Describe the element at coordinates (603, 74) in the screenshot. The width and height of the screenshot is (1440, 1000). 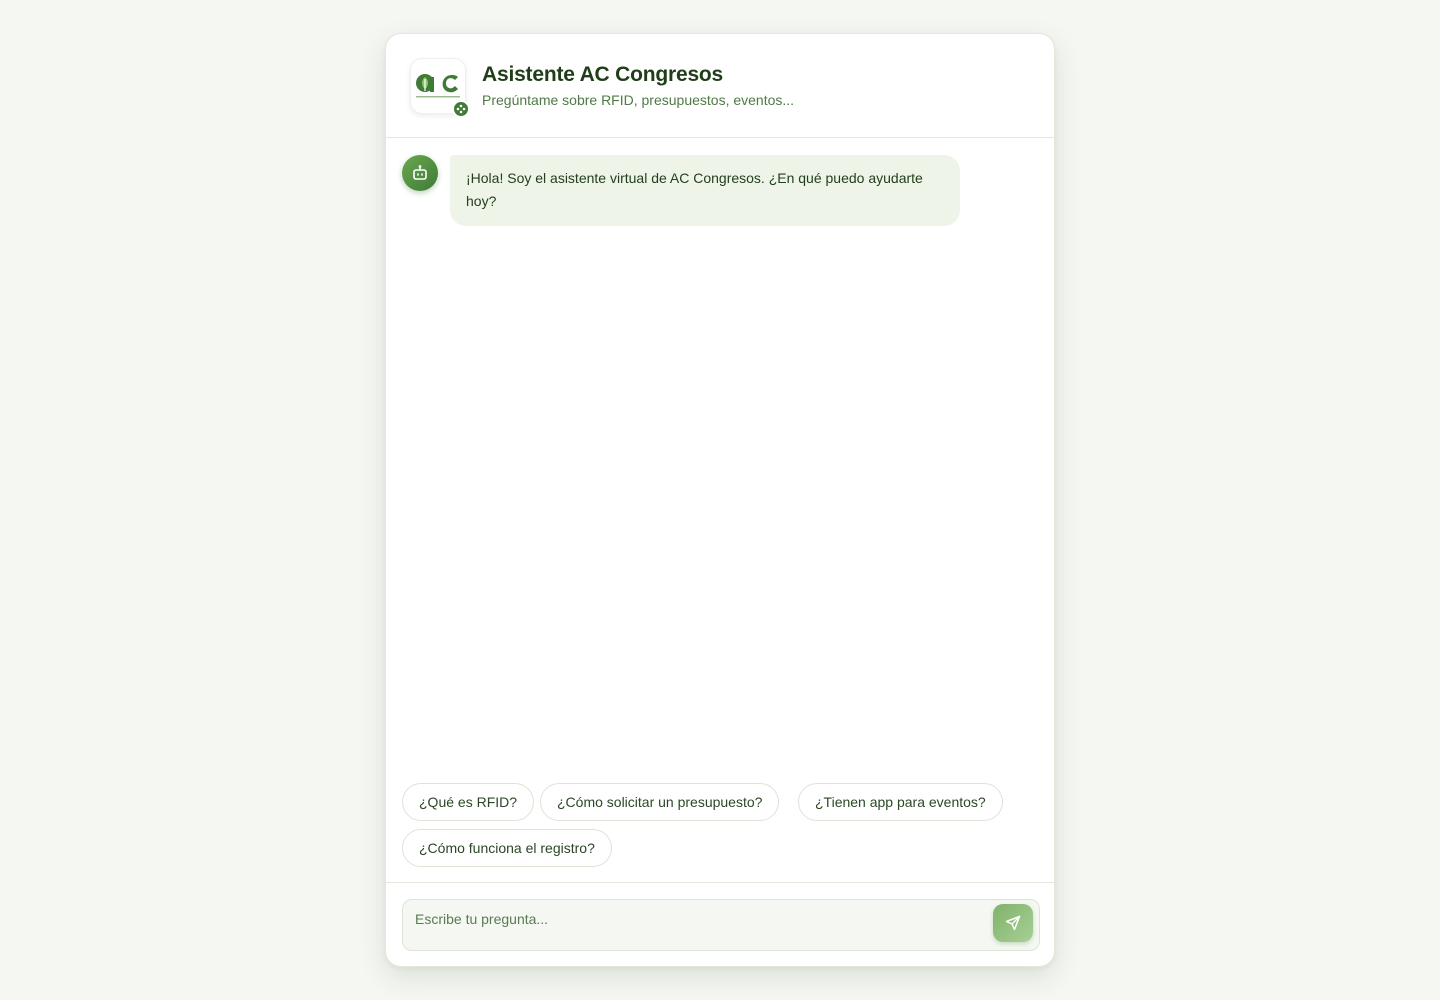
I see `assistant-title: Asistente AC Congresos` at that location.